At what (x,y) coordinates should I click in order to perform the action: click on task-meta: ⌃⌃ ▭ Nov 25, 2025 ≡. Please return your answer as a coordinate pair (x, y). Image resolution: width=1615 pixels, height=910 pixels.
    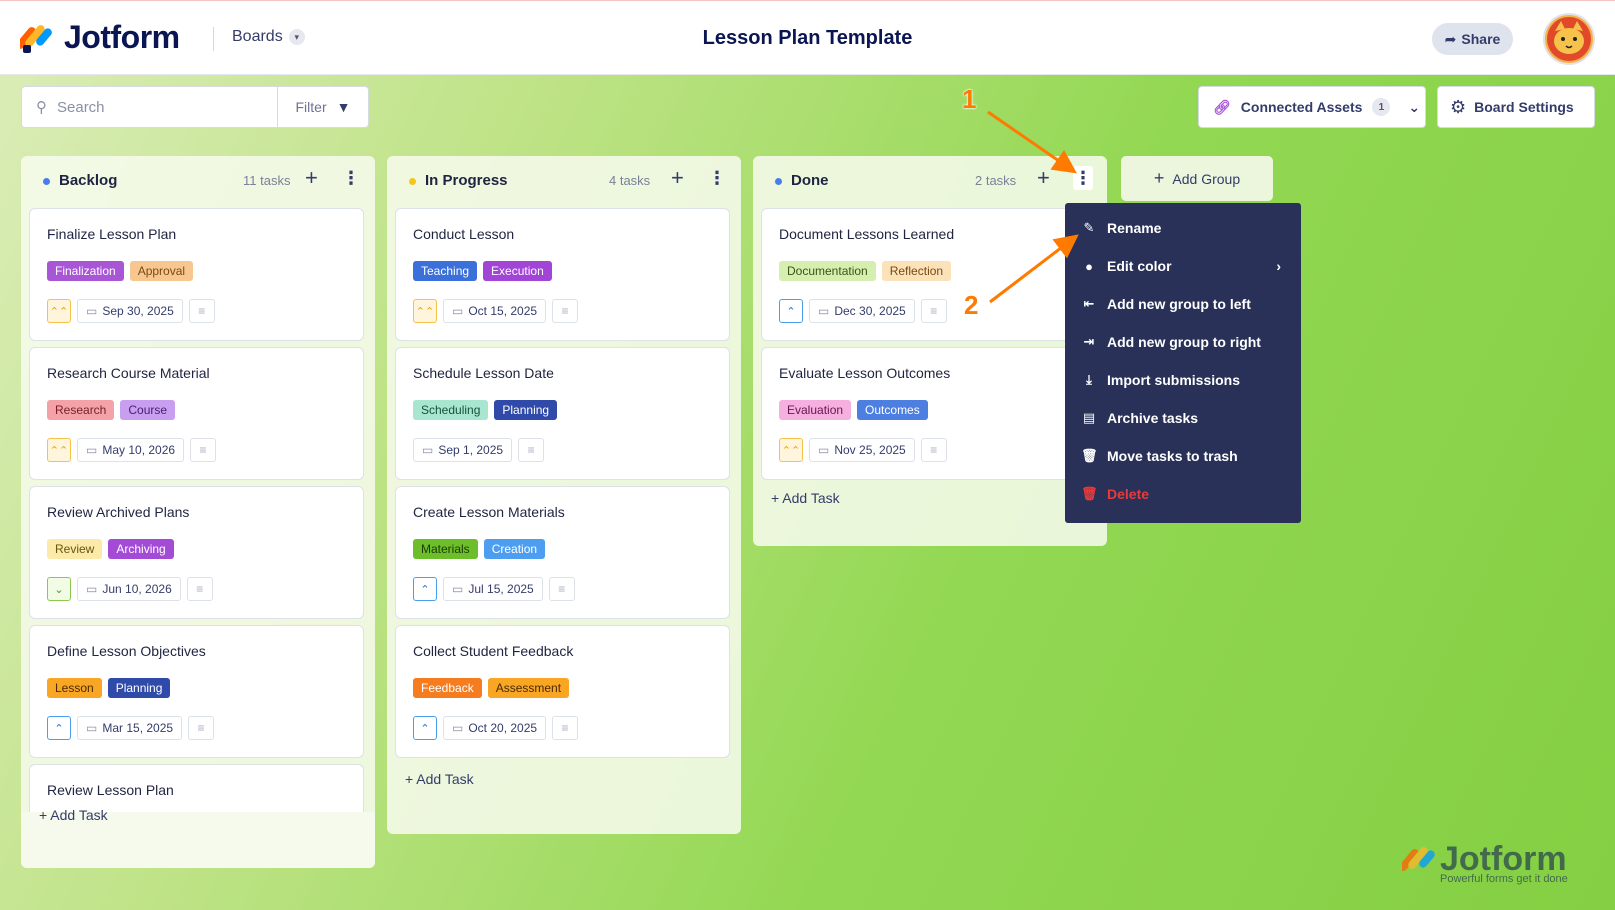
    Looking at the image, I should click on (863, 450).